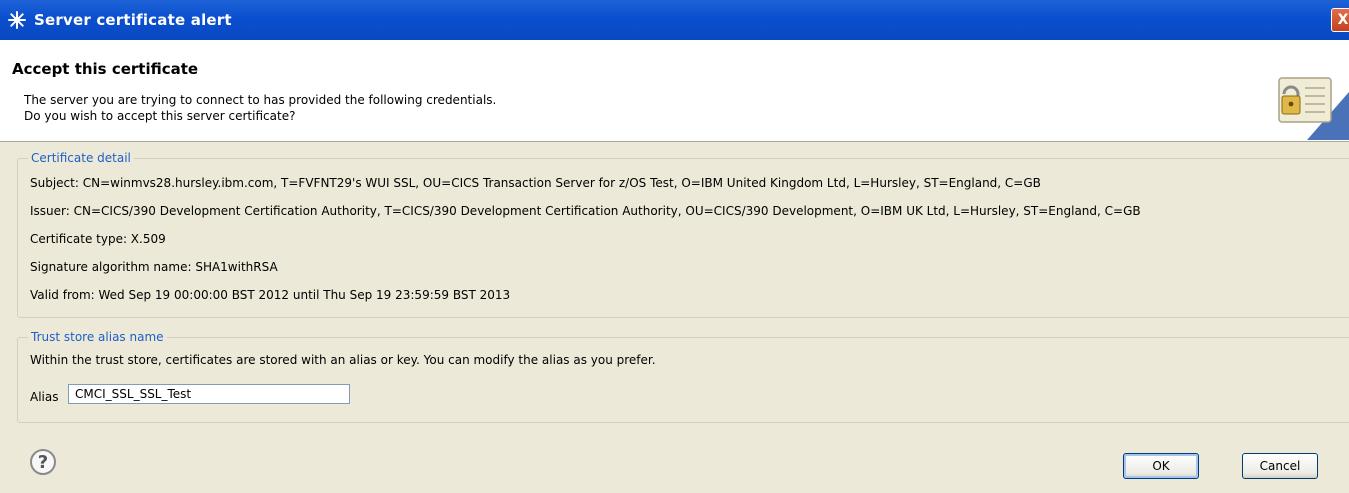 This screenshot has width=1349, height=493. I want to click on help-icon: ?, so click(43, 462).